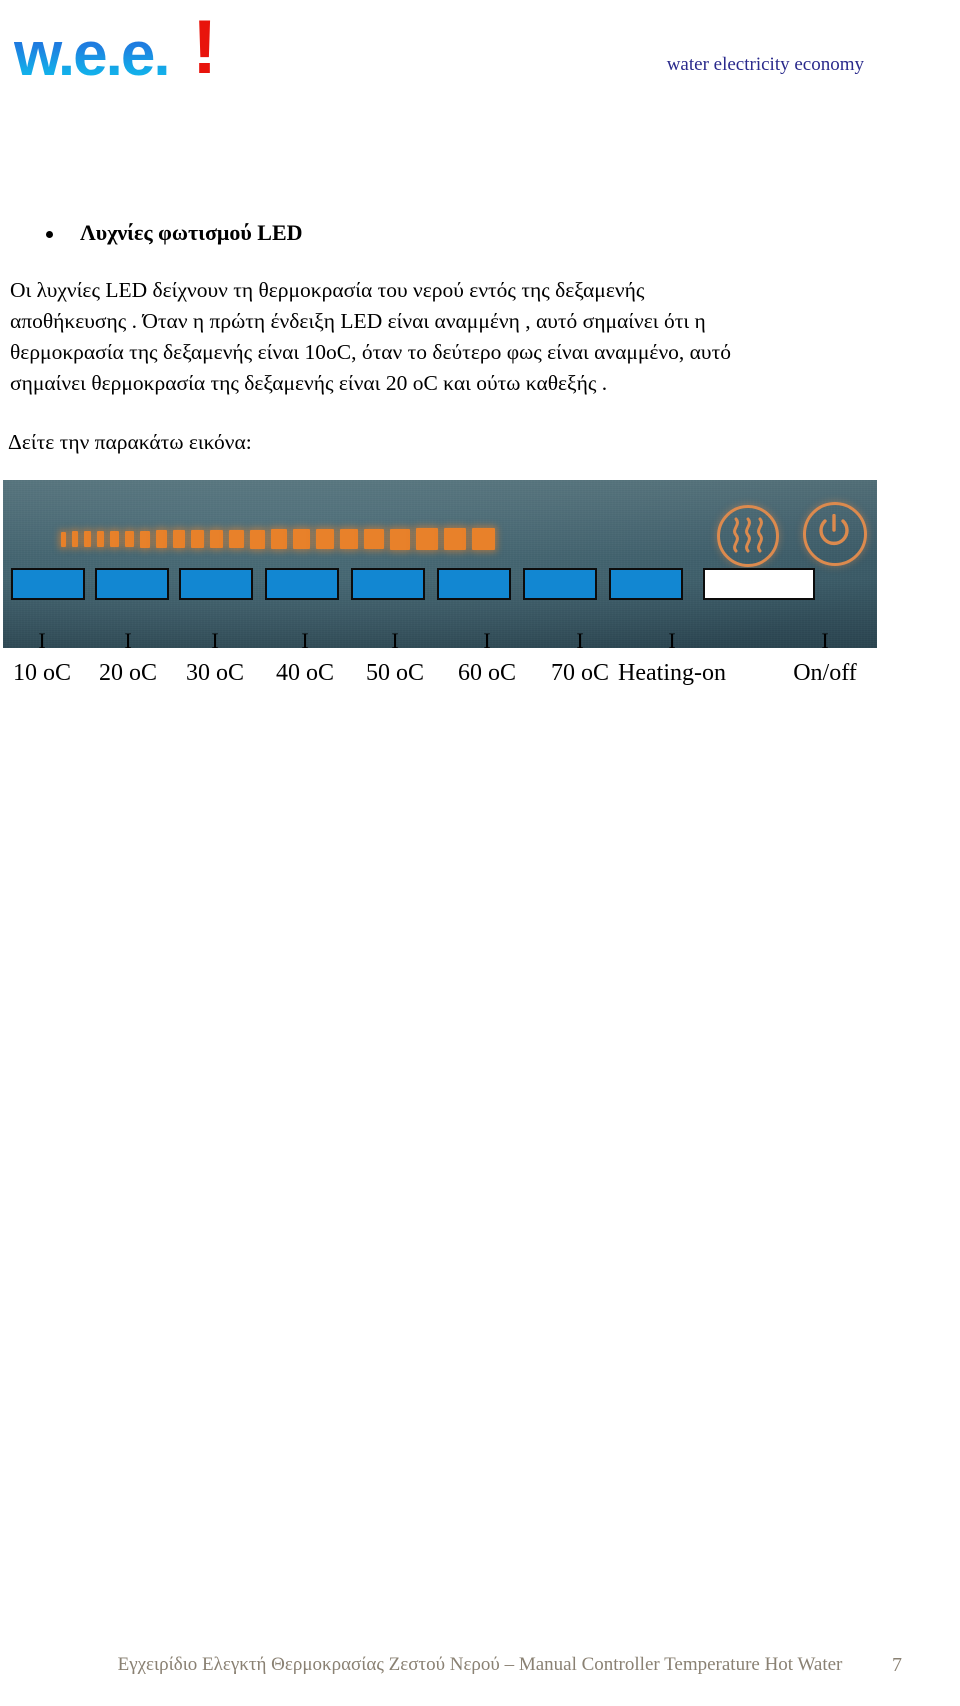 Image resolution: width=960 pixels, height=1706 pixels. Describe the element at coordinates (440, 642) in the screenshot. I see `tick-marks-row: IIIIIIIII` at that location.